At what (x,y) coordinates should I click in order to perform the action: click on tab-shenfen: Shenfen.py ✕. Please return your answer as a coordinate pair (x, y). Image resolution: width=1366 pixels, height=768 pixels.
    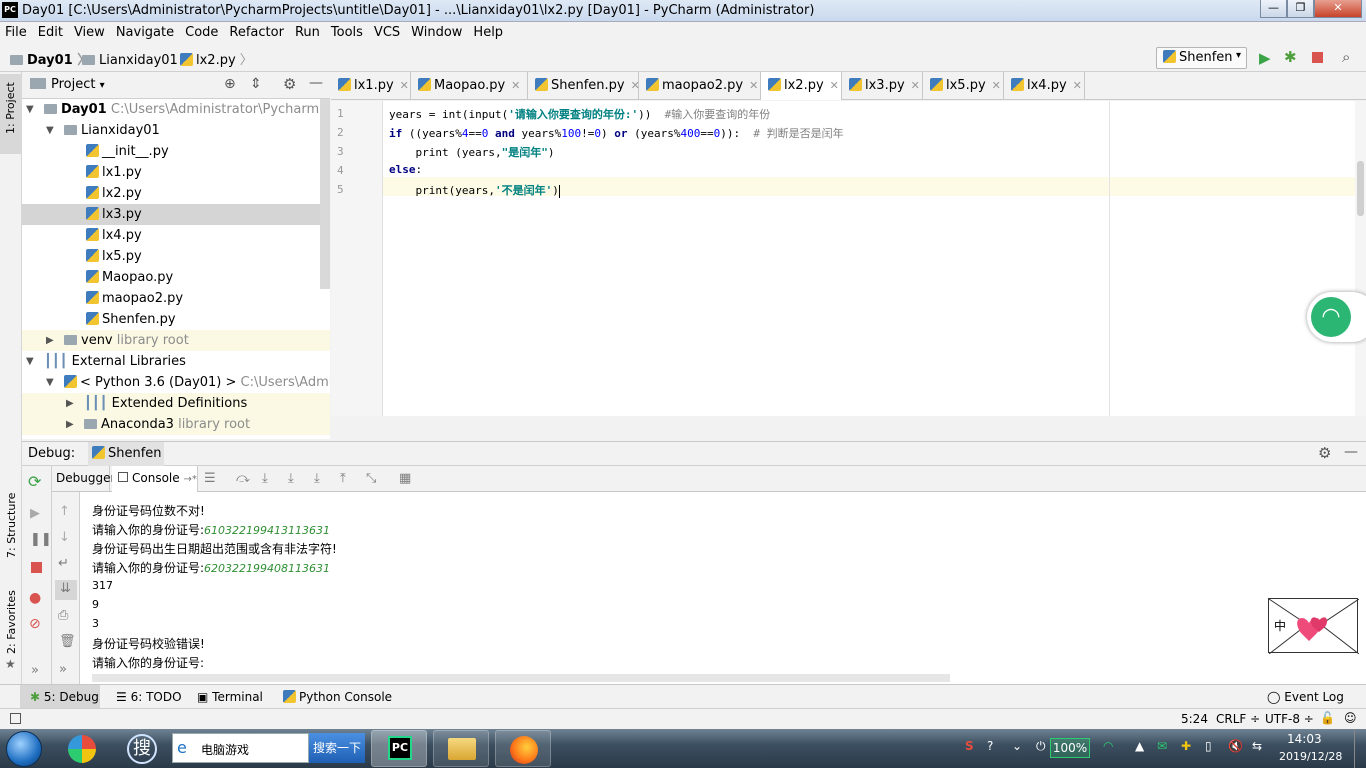
    Looking at the image, I should click on (584, 86).